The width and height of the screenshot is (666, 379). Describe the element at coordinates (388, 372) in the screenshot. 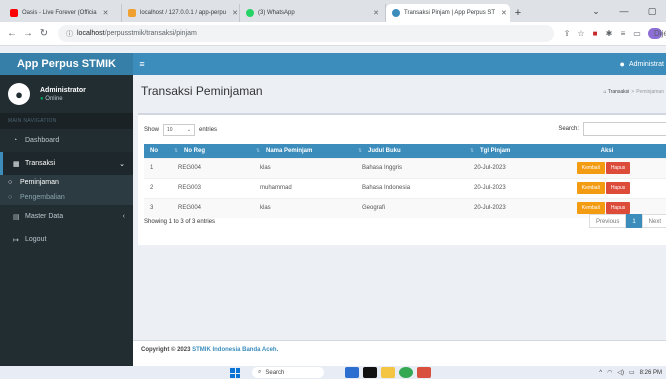

I see `file-explorer-icon` at that location.